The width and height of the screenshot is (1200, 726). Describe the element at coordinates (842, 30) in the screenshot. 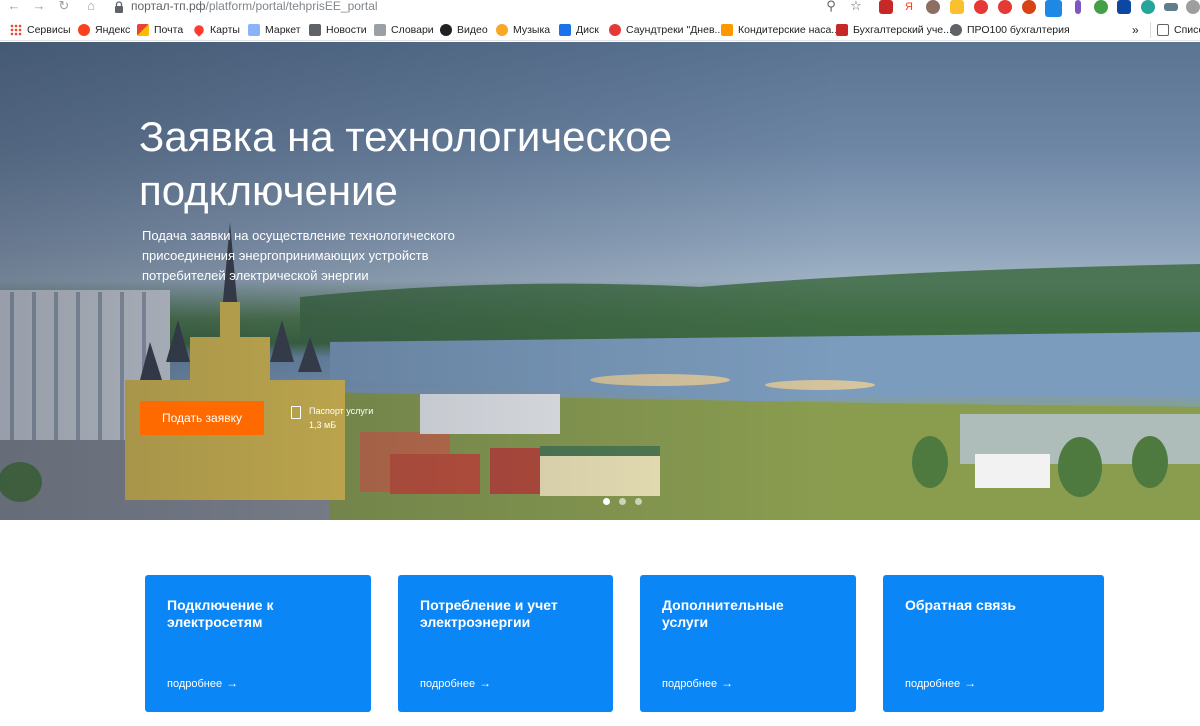

I see `accounting-icon` at that location.